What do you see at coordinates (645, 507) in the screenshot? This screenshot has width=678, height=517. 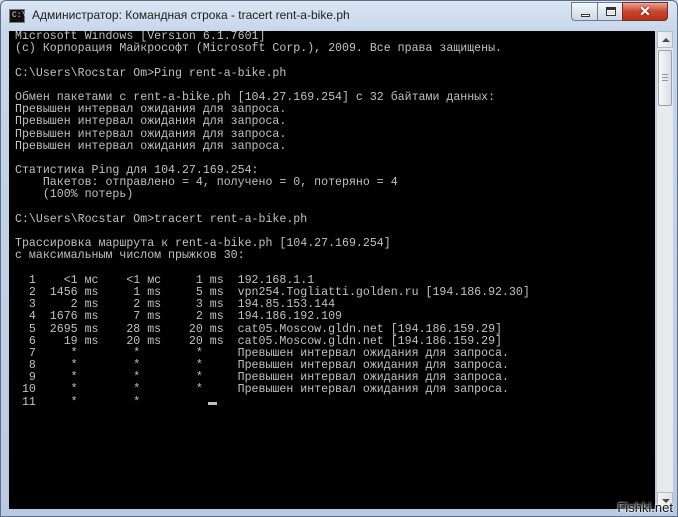 I see `watermark: Fishki.net` at bounding box center [645, 507].